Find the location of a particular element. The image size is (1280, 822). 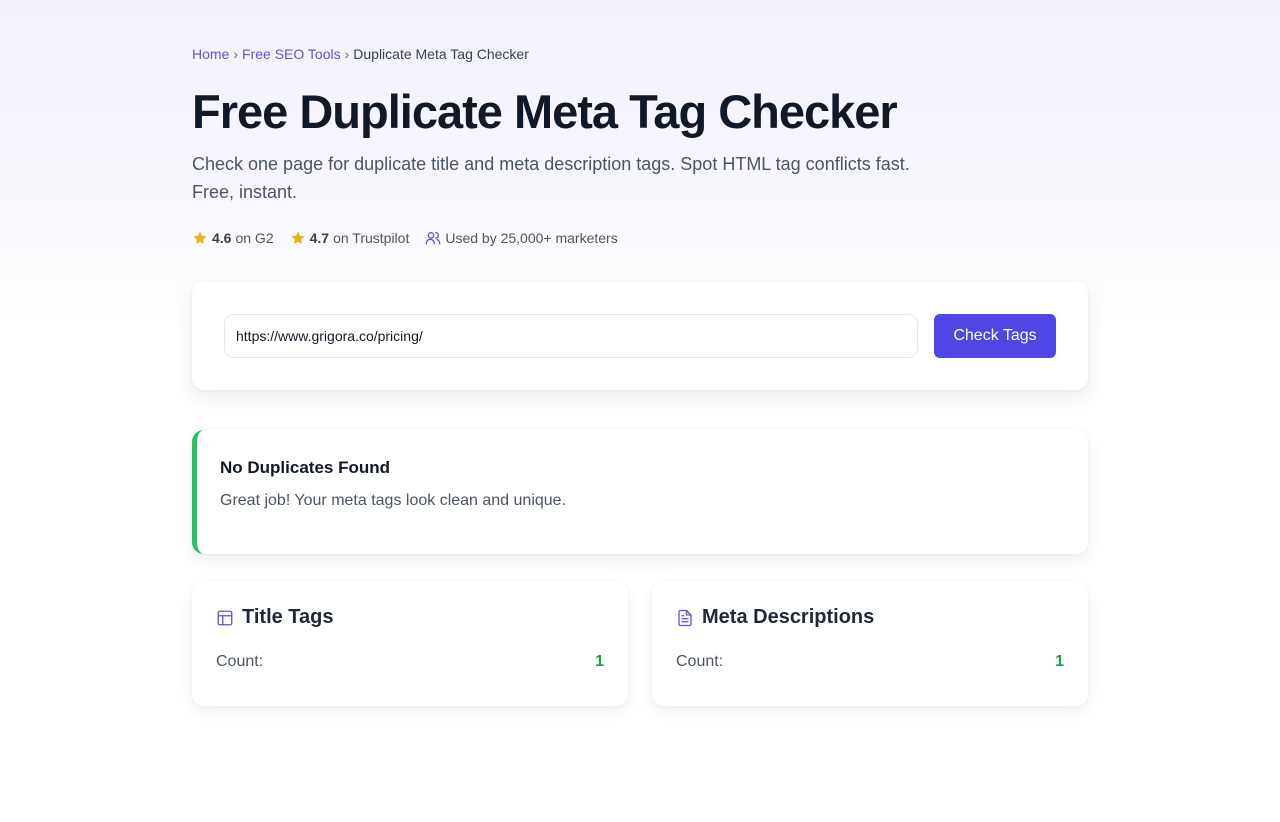

breadcrumb-tools-link: Free SEO Tools is located at coordinates (291, 54).